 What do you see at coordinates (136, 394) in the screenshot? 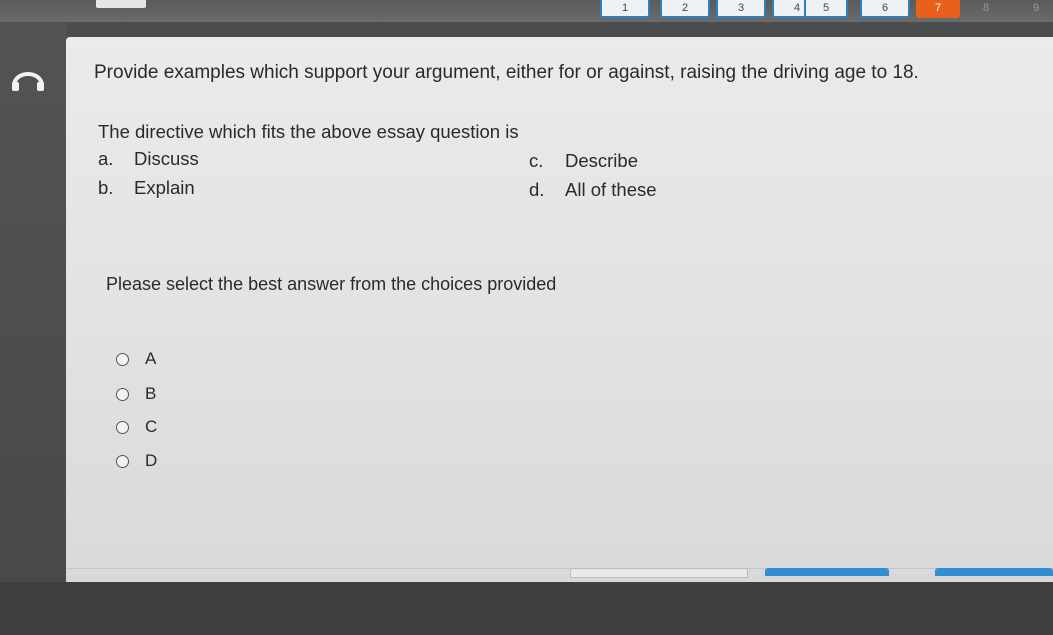
I see `answer-choice-b: B` at bounding box center [136, 394].